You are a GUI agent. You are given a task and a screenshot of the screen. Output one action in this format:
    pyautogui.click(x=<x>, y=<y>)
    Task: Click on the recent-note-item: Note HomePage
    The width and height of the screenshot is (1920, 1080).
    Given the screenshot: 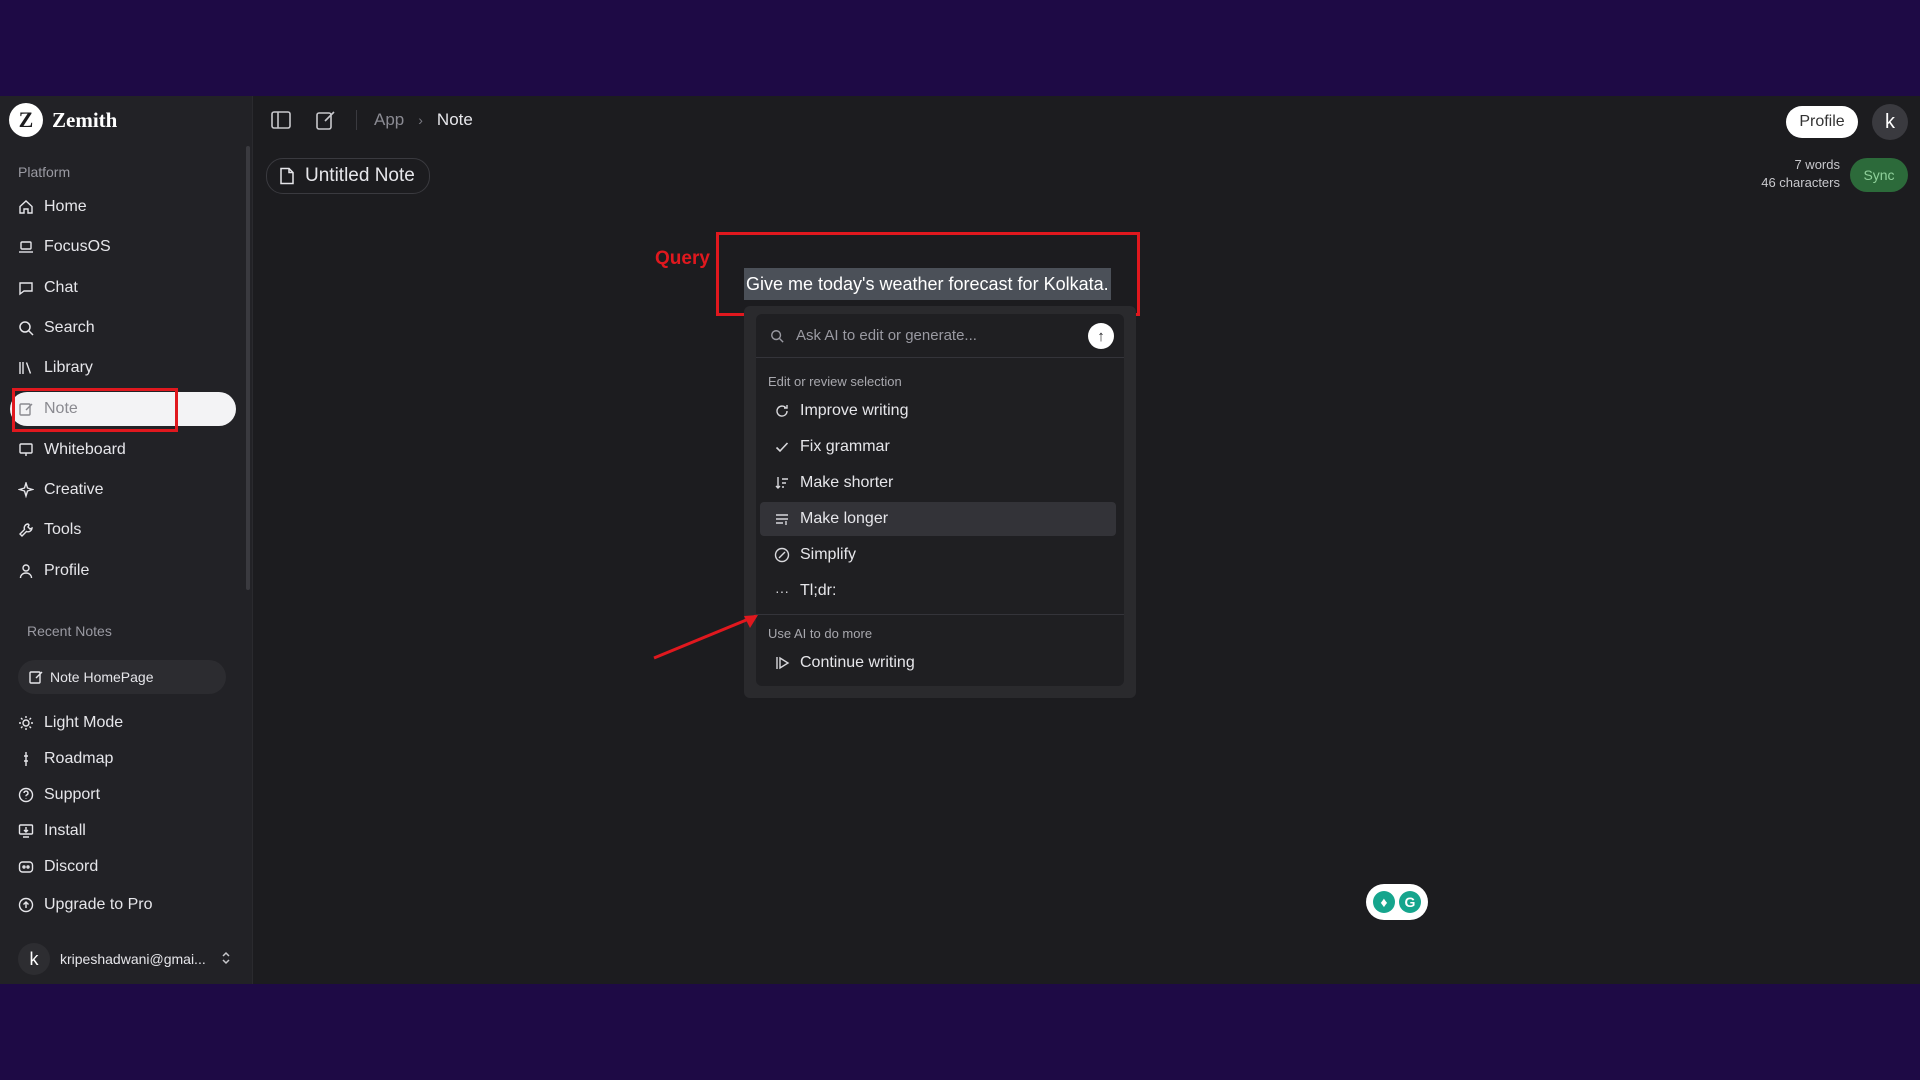 What is the action you would take?
    pyautogui.click(x=122, y=677)
    